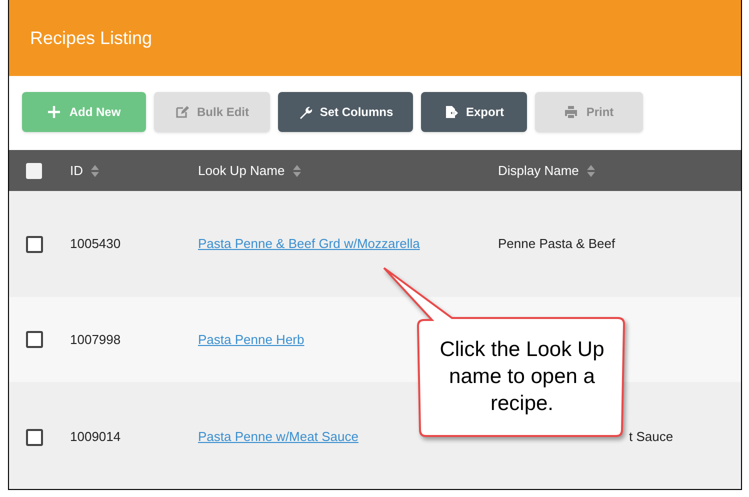 This screenshot has width=749, height=497. Describe the element at coordinates (538, 170) in the screenshot. I see `column-header: Display Name` at that location.